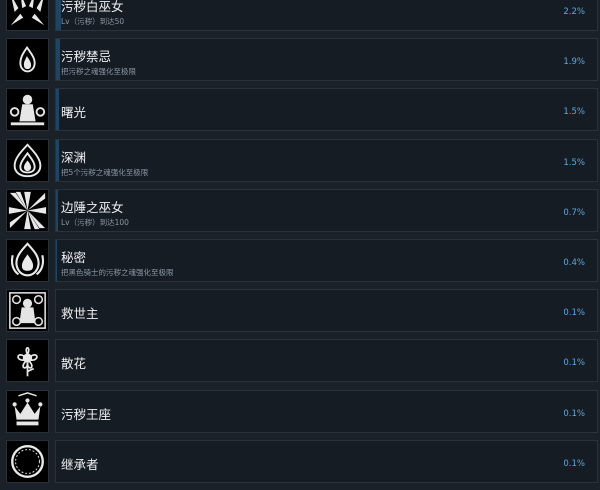 The image size is (600, 490). I want to click on achievement-card: 救世主 0.1%, so click(326, 311).